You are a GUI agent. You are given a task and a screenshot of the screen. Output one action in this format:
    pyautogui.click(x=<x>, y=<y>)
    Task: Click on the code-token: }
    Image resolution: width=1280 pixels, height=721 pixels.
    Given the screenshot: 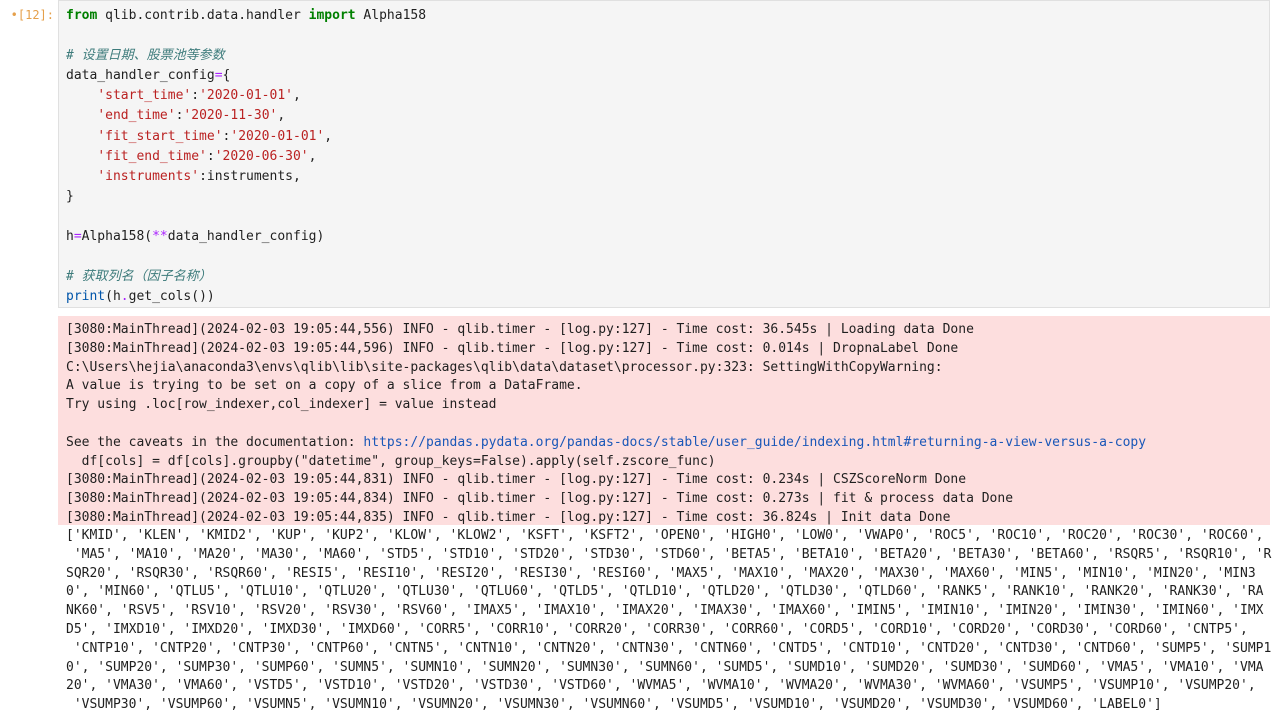 What is the action you would take?
    pyautogui.click(x=70, y=196)
    